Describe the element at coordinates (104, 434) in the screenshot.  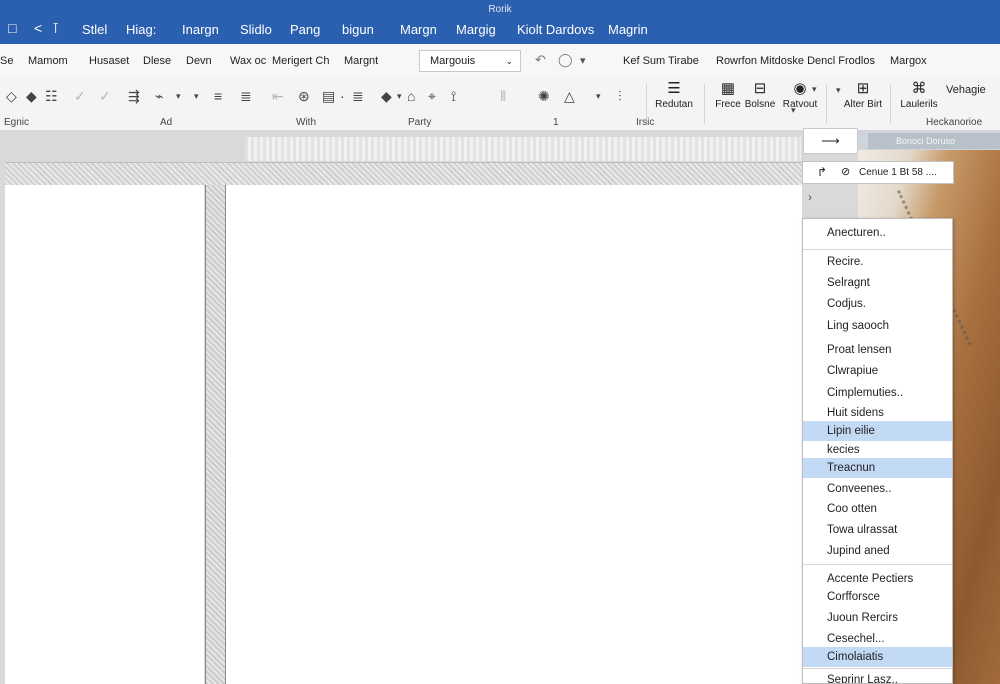
I see `left-page` at that location.